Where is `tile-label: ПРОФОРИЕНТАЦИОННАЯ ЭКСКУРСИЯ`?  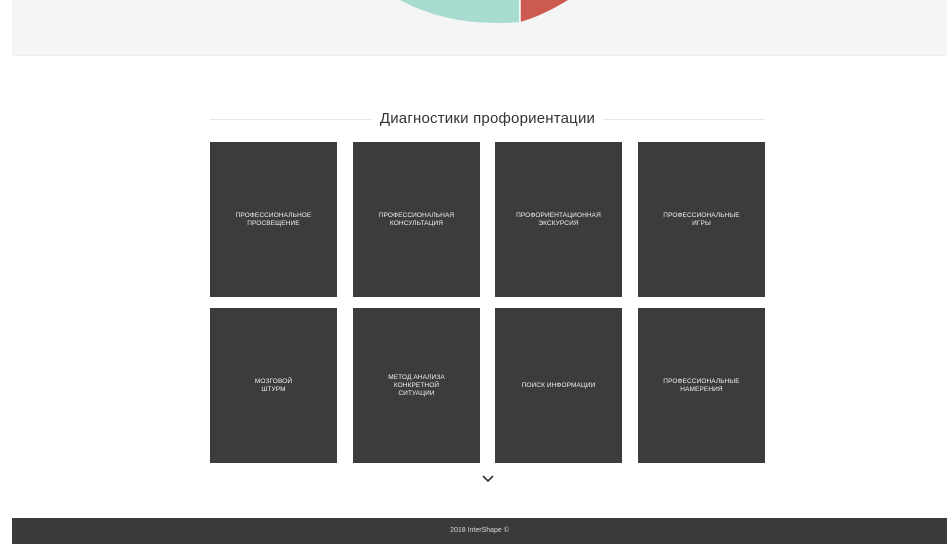
tile-label: ПРОФОРИЕНТАЦИОННАЯ ЭКСКУРСИЯ is located at coordinates (558, 219).